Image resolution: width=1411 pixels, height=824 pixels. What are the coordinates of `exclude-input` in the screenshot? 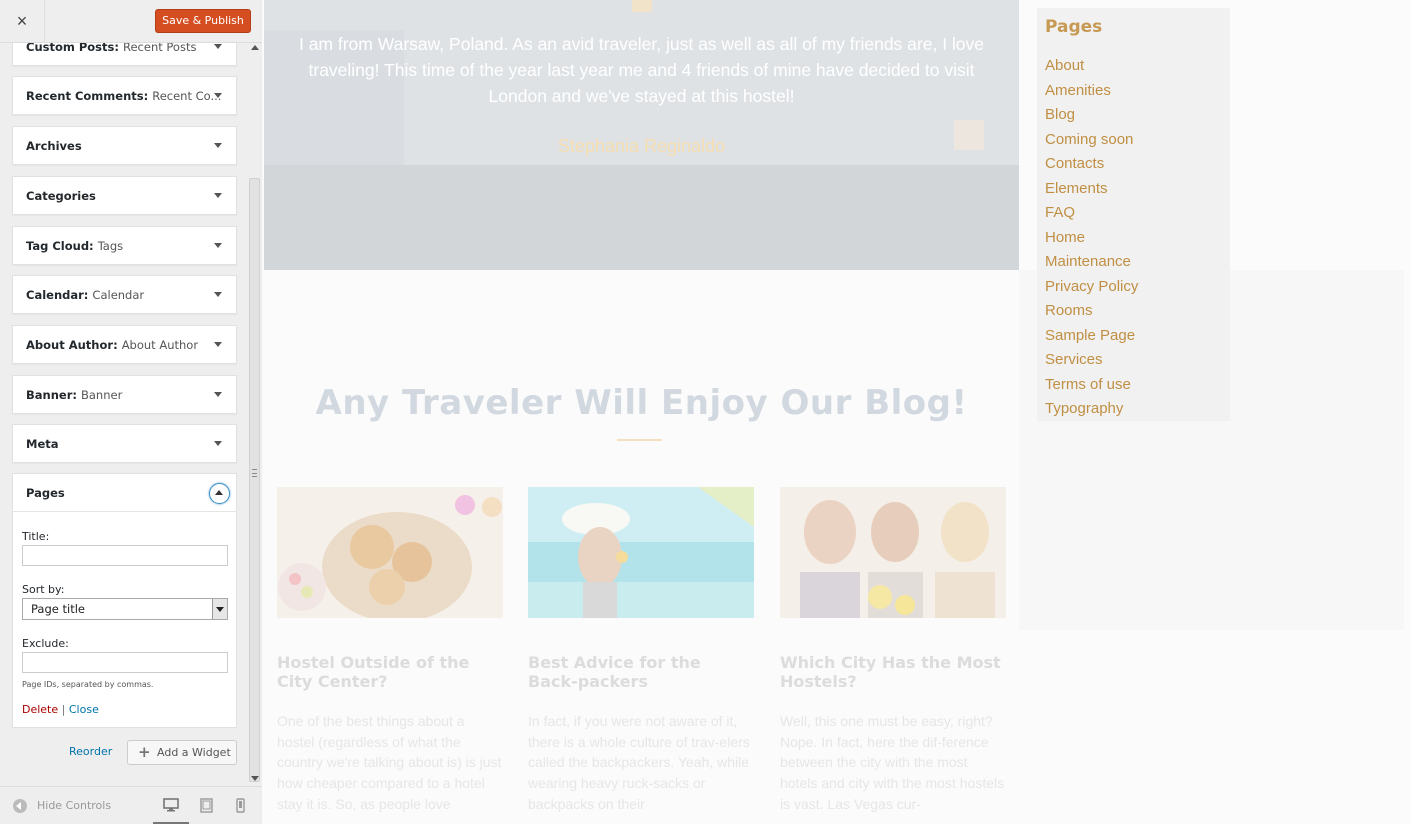 It's located at (125, 662).